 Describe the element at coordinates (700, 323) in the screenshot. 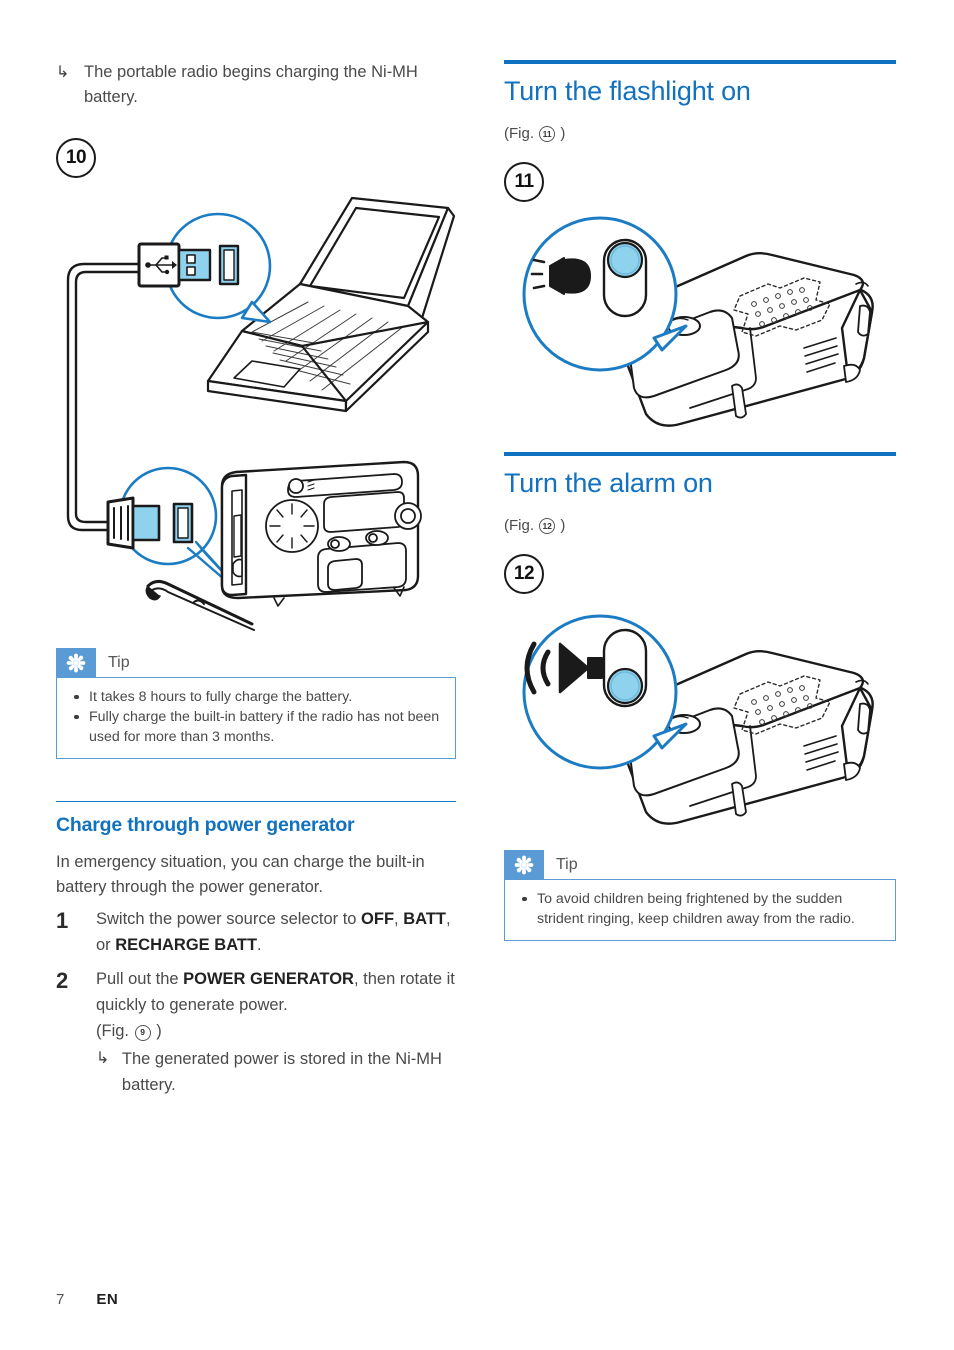

I see `figure-11-illustration` at that location.